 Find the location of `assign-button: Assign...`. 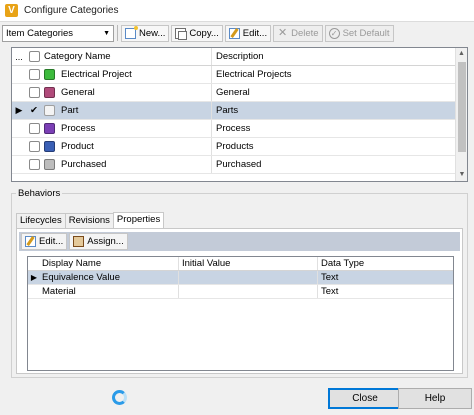

assign-button: Assign... is located at coordinates (98, 241).